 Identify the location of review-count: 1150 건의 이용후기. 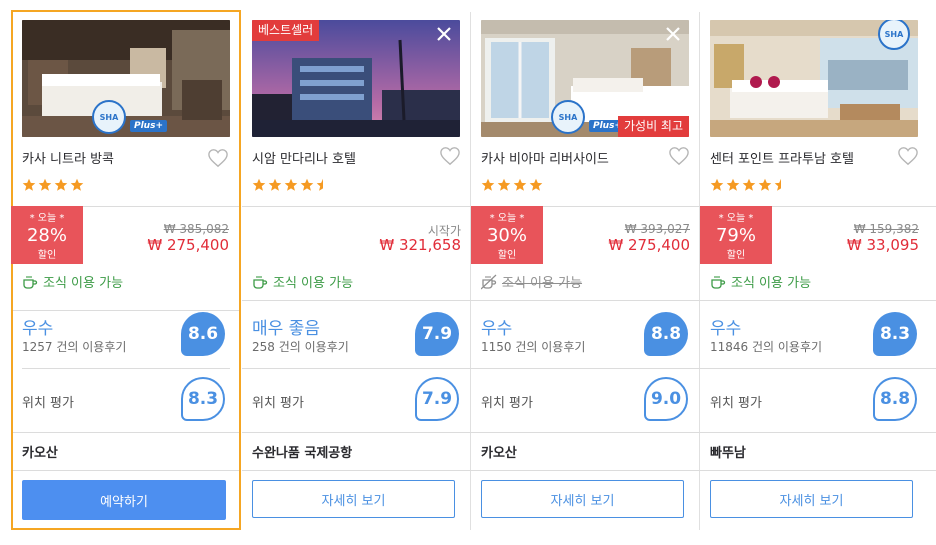
(533, 346).